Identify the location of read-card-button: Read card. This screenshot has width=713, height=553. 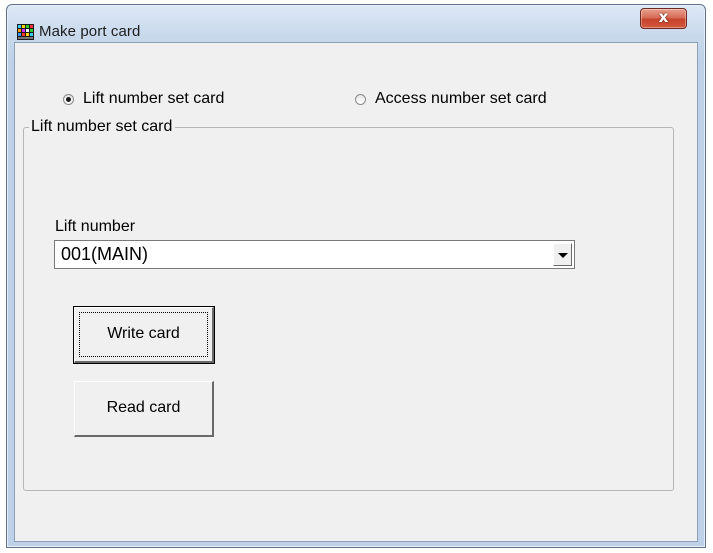
(144, 409).